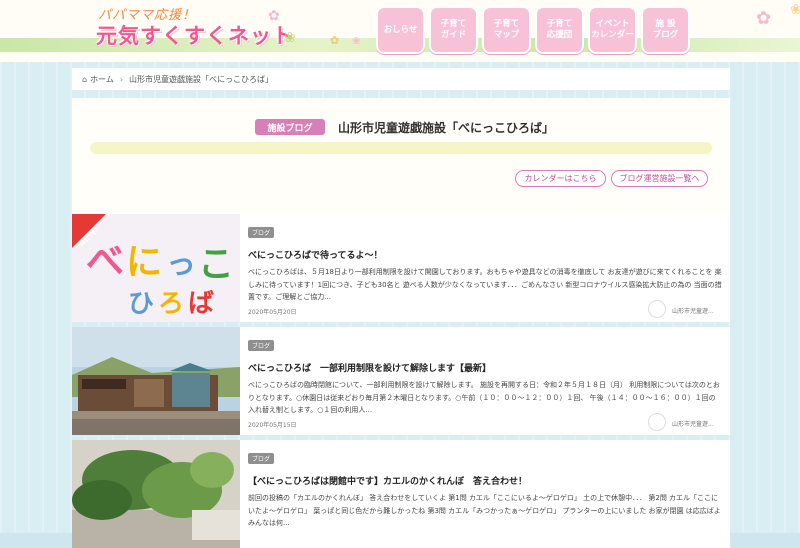  Describe the element at coordinates (201, 304) in the screenshot. I see `svg-text: ば` at that location.